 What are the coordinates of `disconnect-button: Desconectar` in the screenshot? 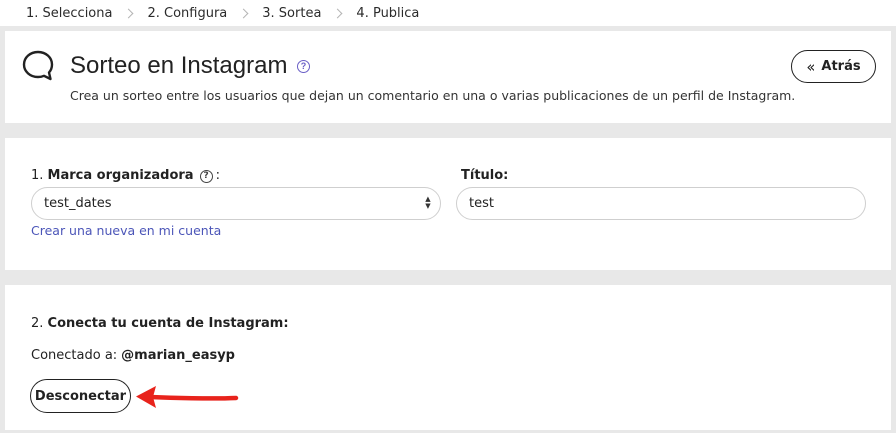 It's located at (80, 396).